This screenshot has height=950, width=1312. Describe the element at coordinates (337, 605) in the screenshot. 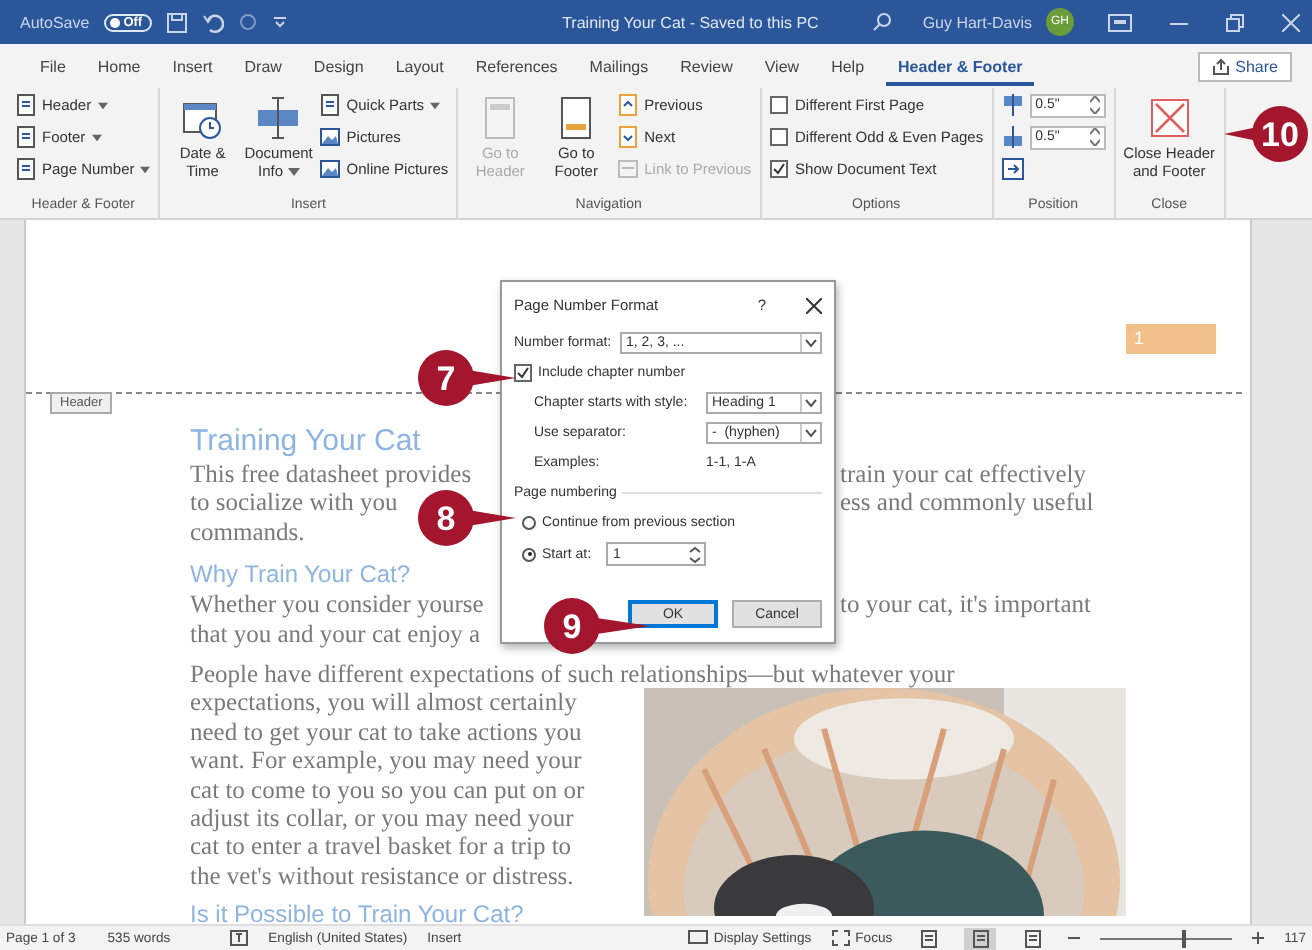

I see `body-text: Whether you consider yourse` at that location.